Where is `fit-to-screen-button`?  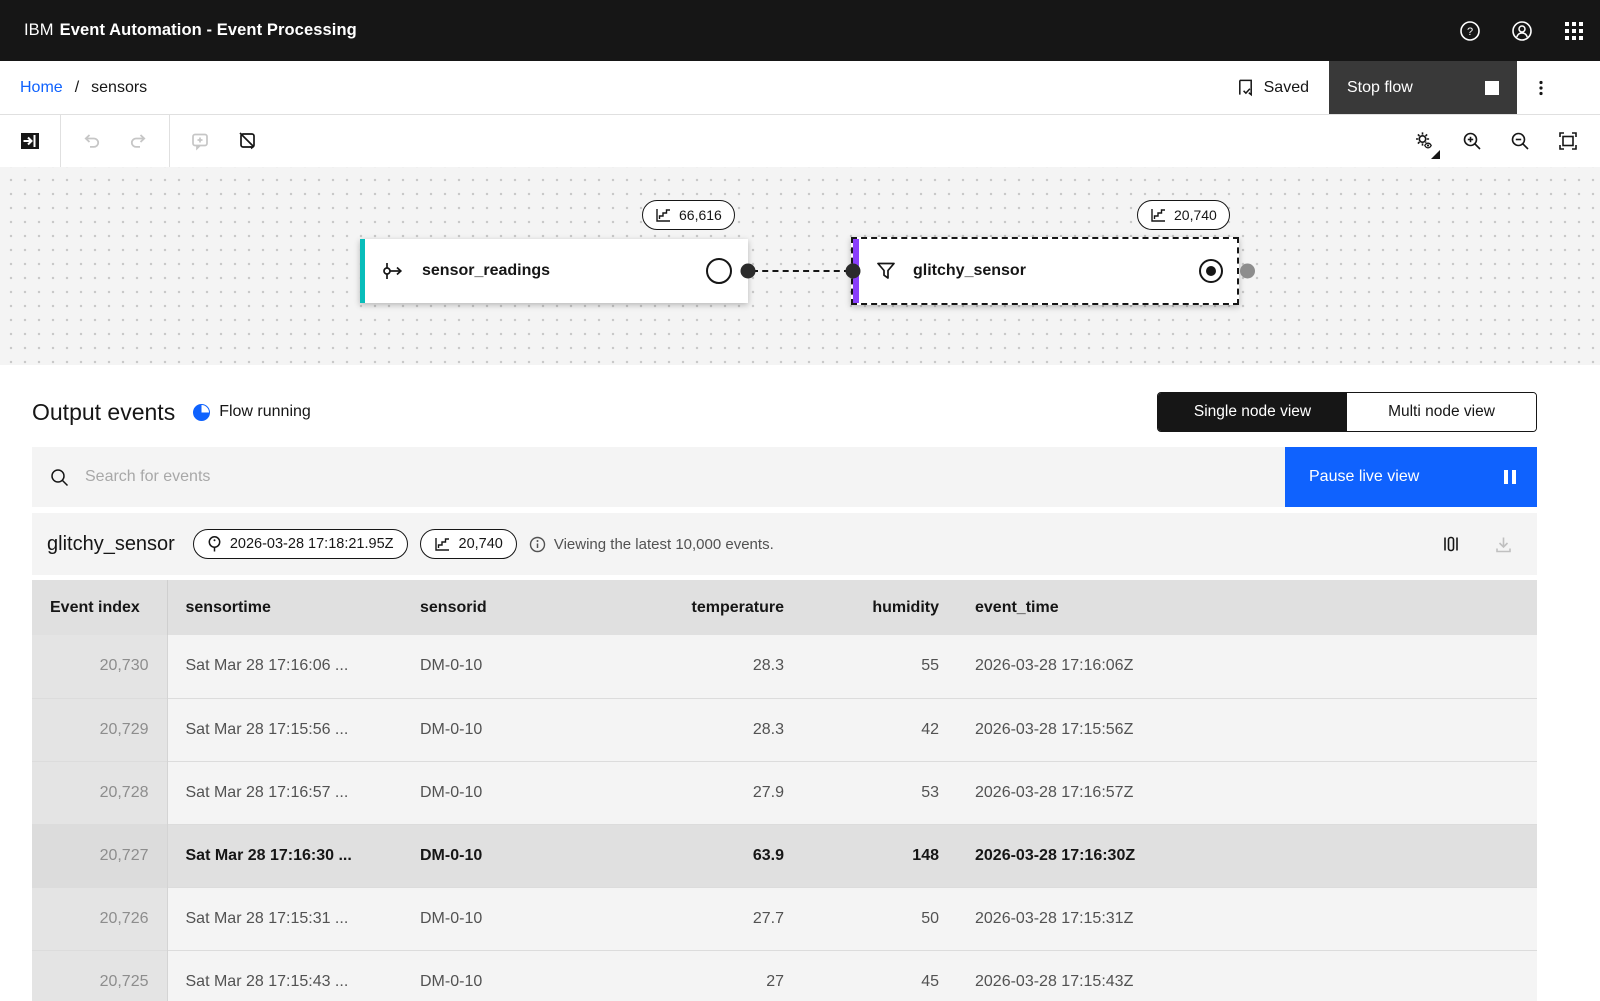 fit-to-screen-button is located at coordinates (1568, 141).